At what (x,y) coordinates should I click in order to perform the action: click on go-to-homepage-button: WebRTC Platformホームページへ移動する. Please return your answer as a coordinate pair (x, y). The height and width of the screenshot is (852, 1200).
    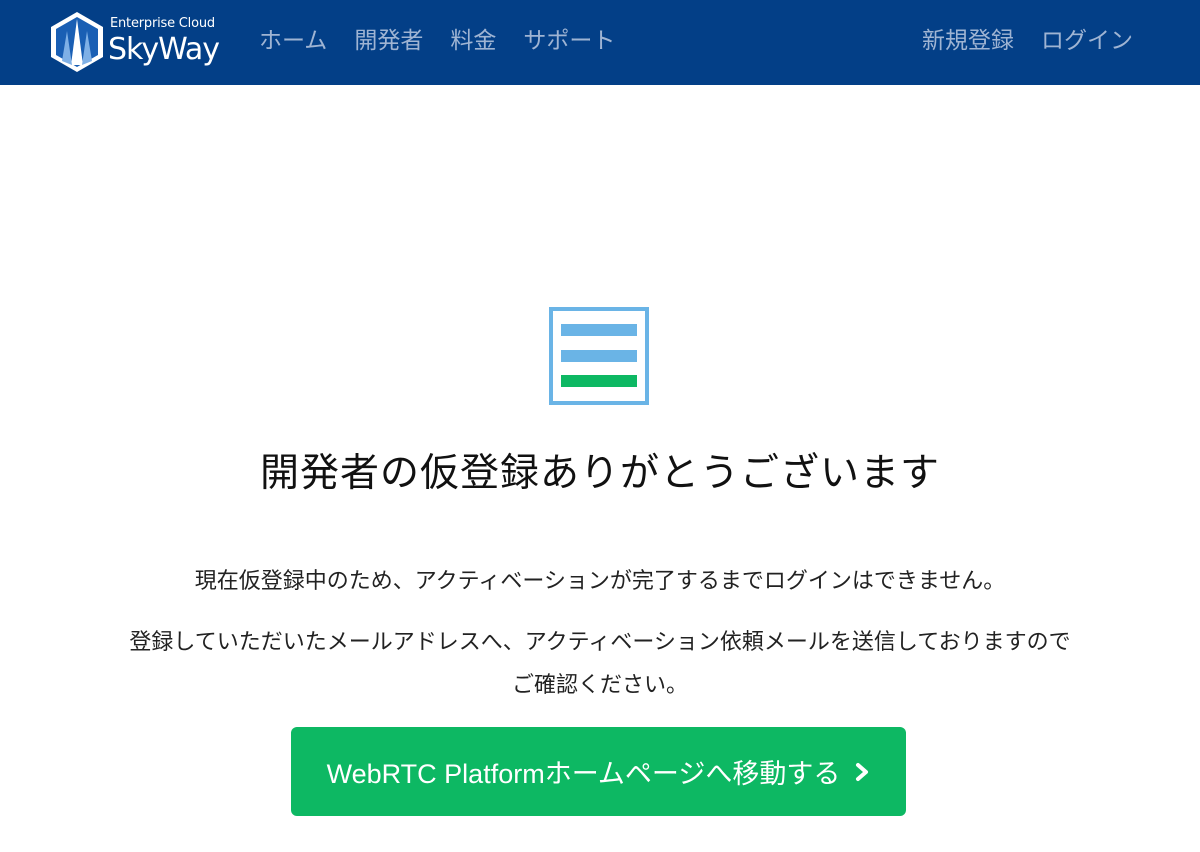
    Looking at the image, I should click on (598, 771).